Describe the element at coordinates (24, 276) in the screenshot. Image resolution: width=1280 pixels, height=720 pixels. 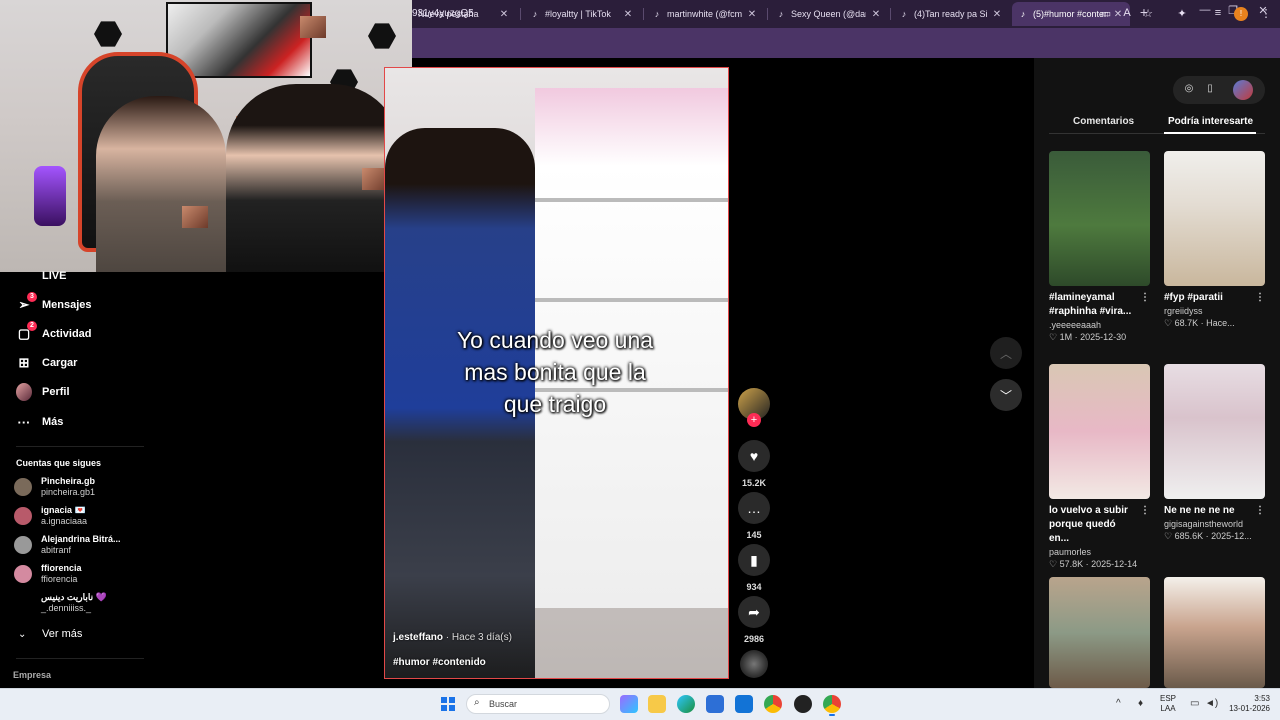
I see `live-icon` at that location.